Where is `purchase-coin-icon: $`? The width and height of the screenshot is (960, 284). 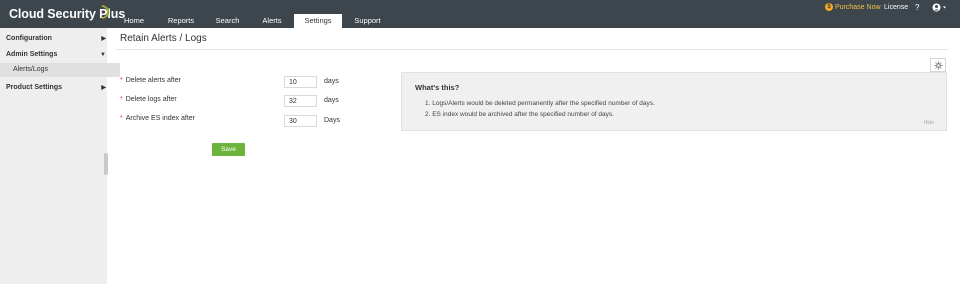 purchase-coin-icon: $ is located at coordinates (829, 7).